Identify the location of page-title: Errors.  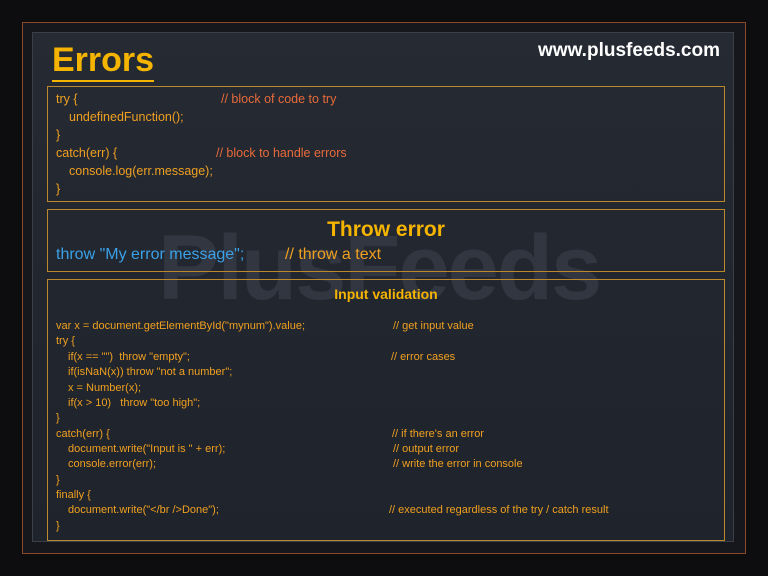
(103, 61).